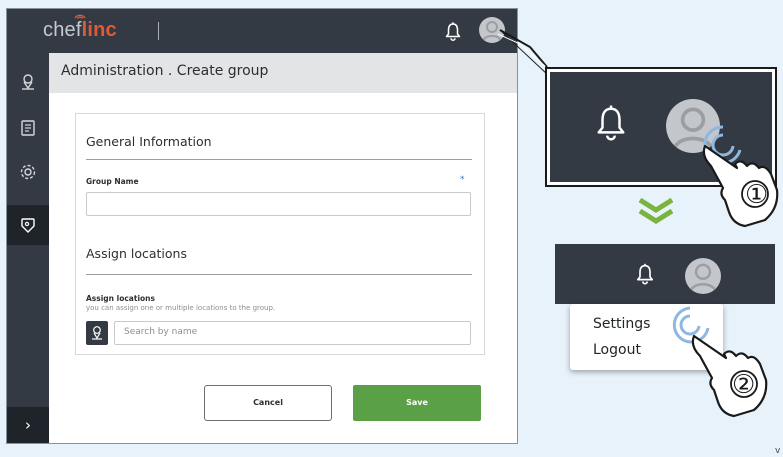 The image size is (783, 457). Describe the element at coordinates (165, 71) in the screenshot. I see `page-title: Administration . Create group` at that location.